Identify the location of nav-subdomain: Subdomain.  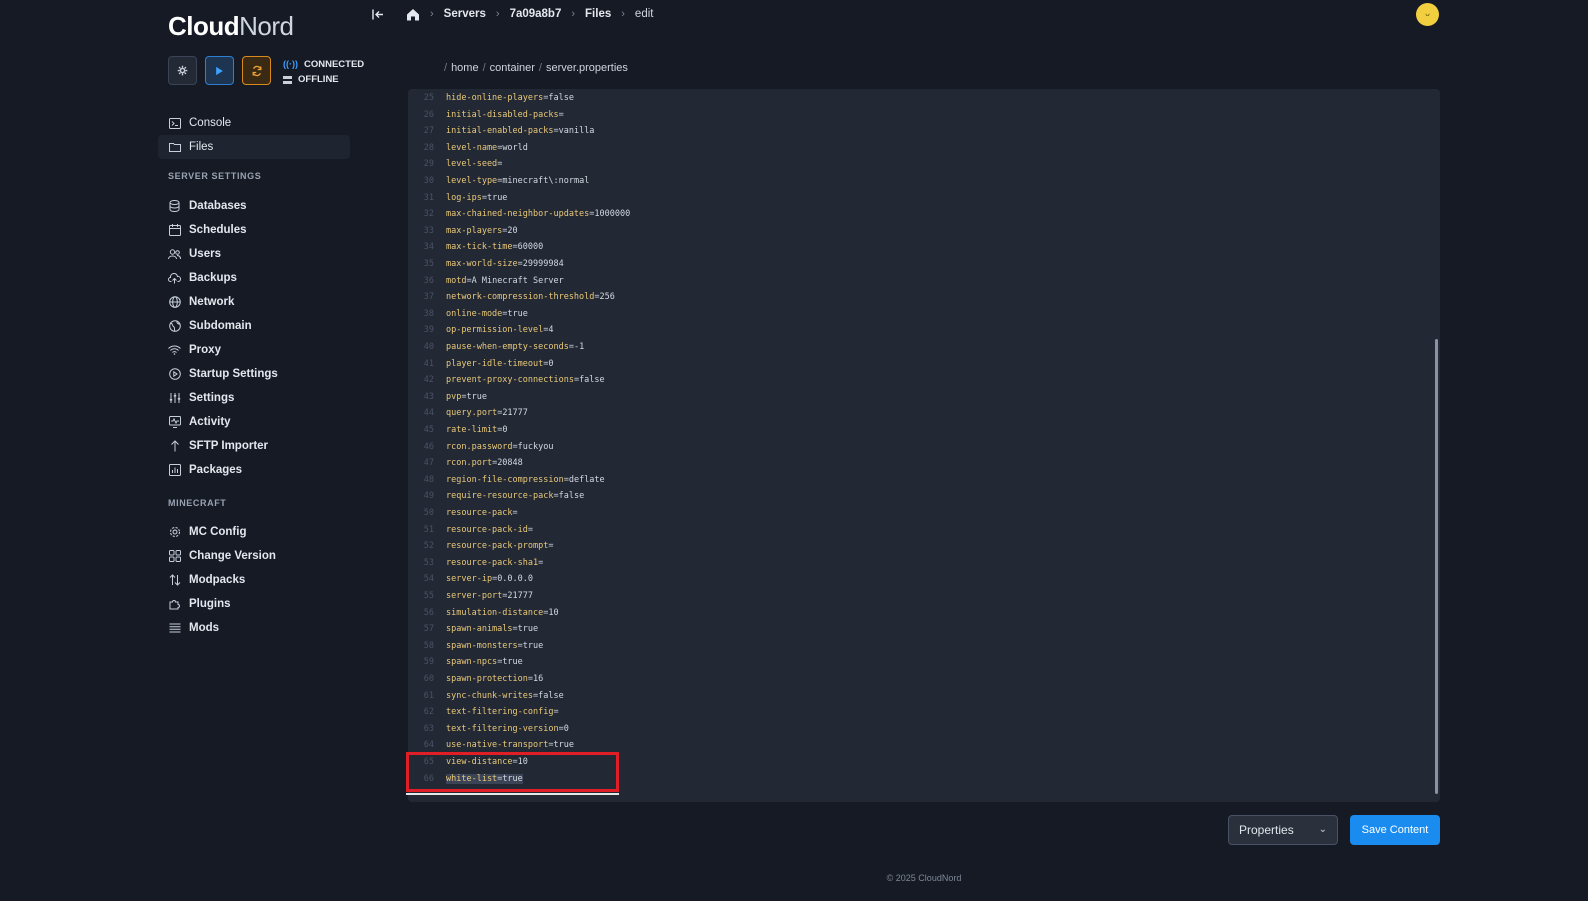
(254, 326).